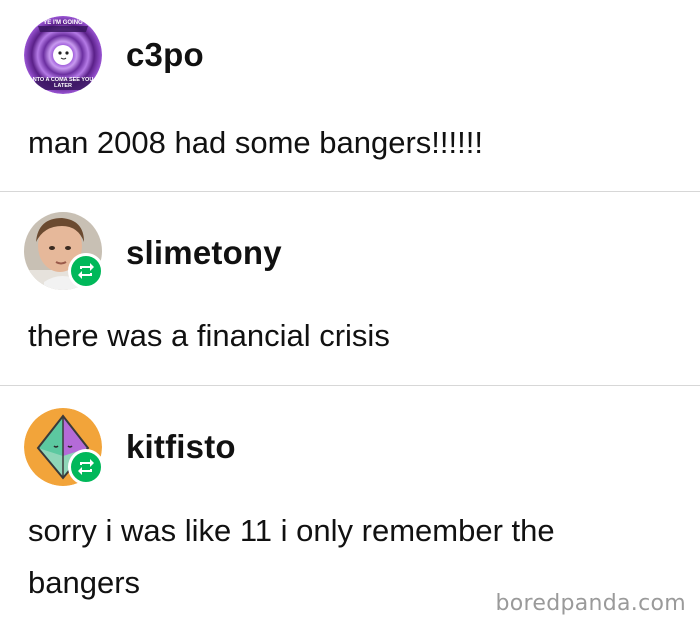 The width and height of the screenshot is (700, 626). Describe the element at coordinates (590, 603) in the screenshot. I see `watermark: boredpanda.com` at that location.